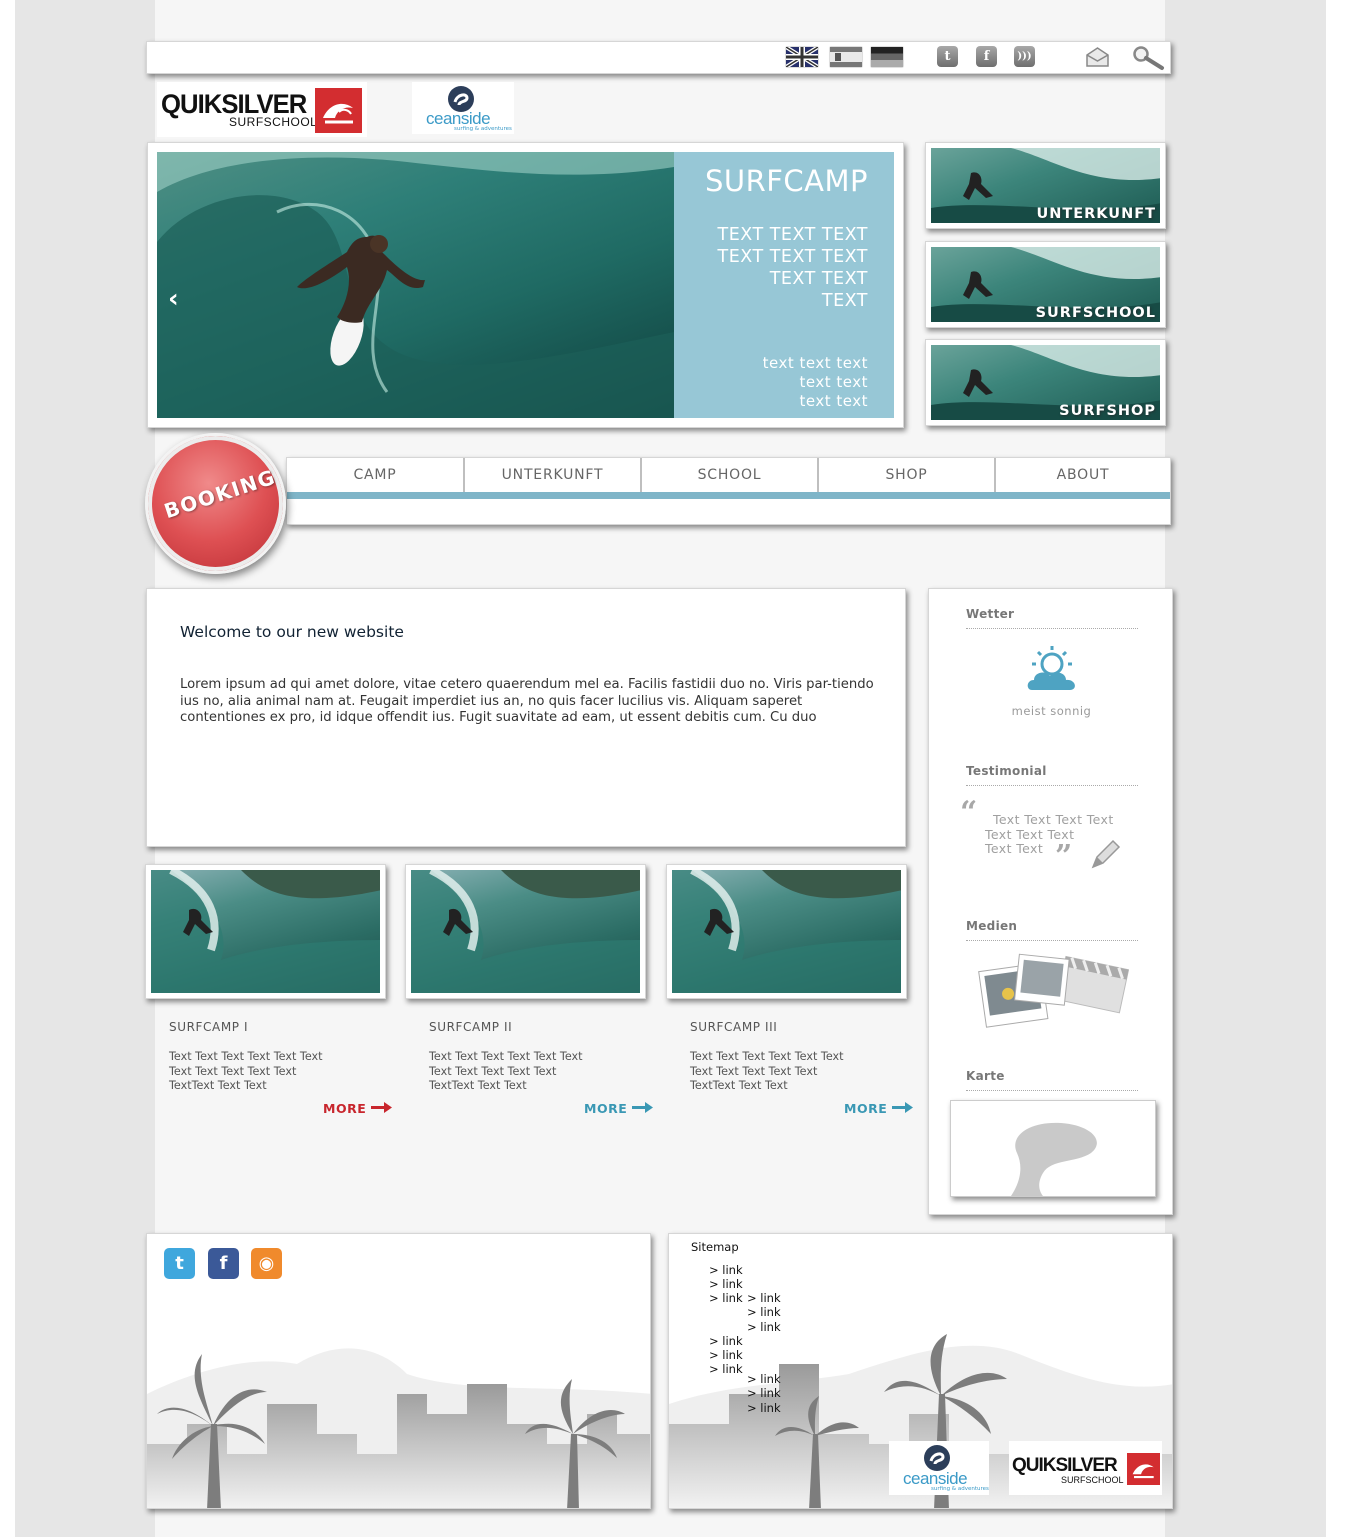  I want to click on quiksilver-name: QUIKSILVER, so click(1065, 1465).